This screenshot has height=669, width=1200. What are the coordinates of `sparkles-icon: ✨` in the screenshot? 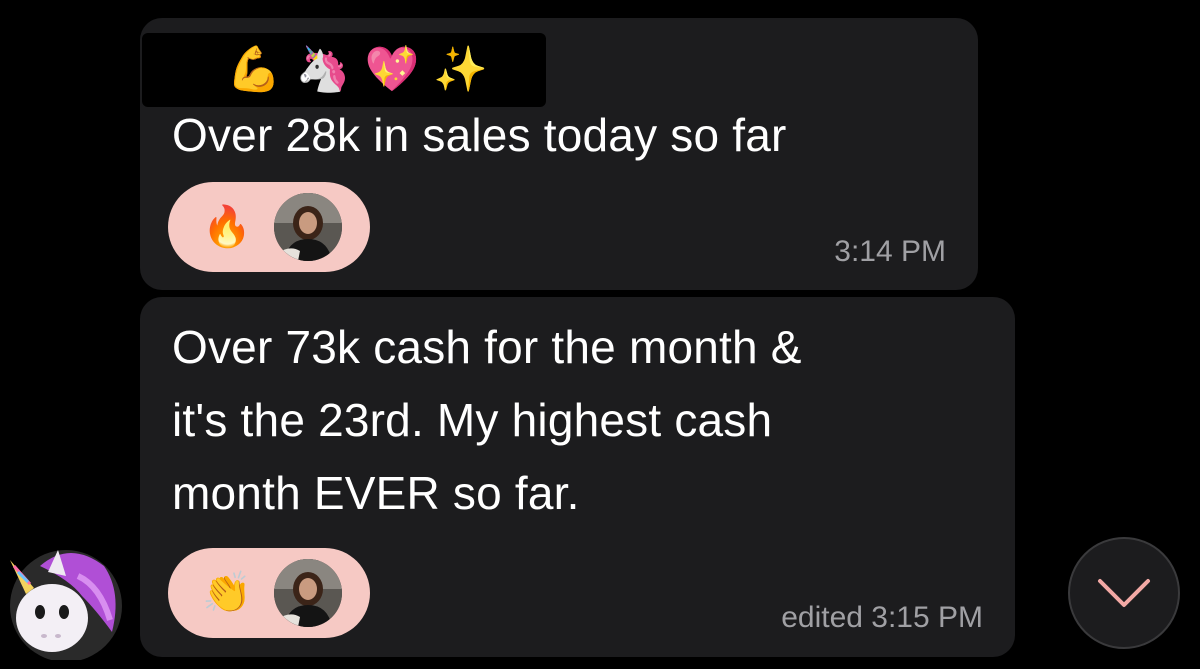 It's located at (461, 69).